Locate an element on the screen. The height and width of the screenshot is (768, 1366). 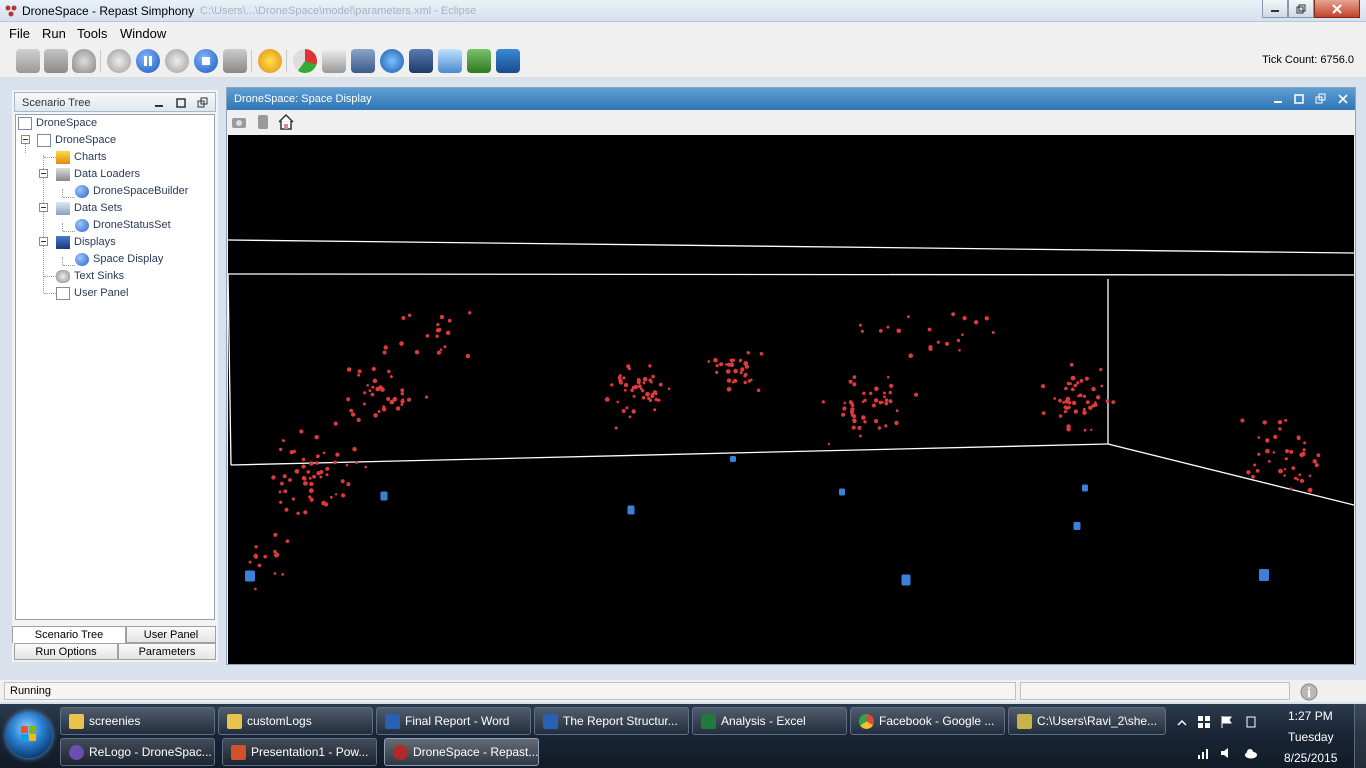
windows-flag-icon is located at coordinates (1204, 722).